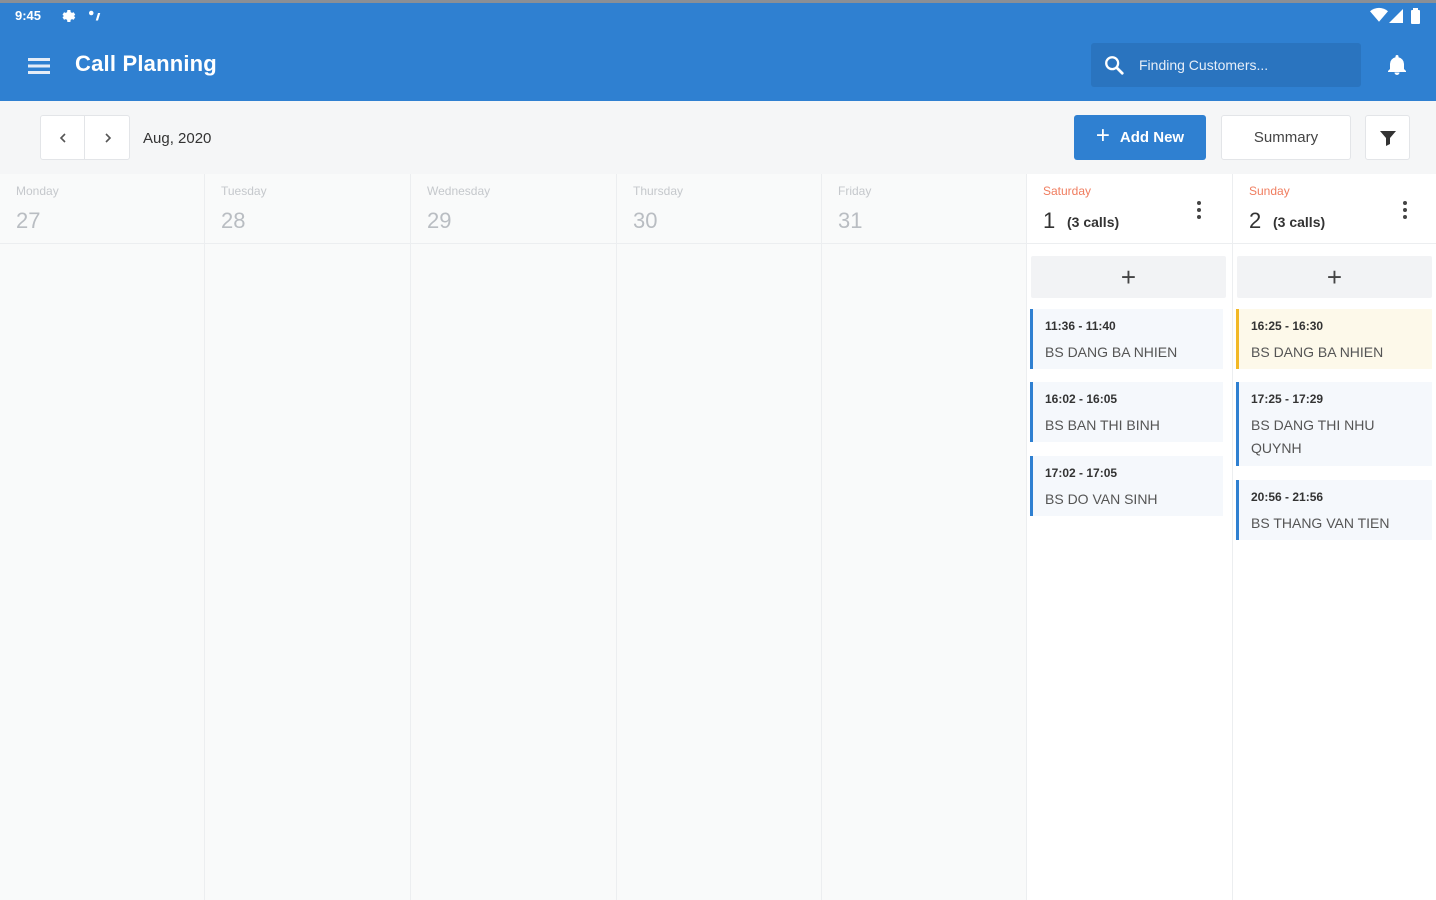  Describe the element at coordinates (1049, 220) in the screenshot. I see `day-date: 1` at that location.